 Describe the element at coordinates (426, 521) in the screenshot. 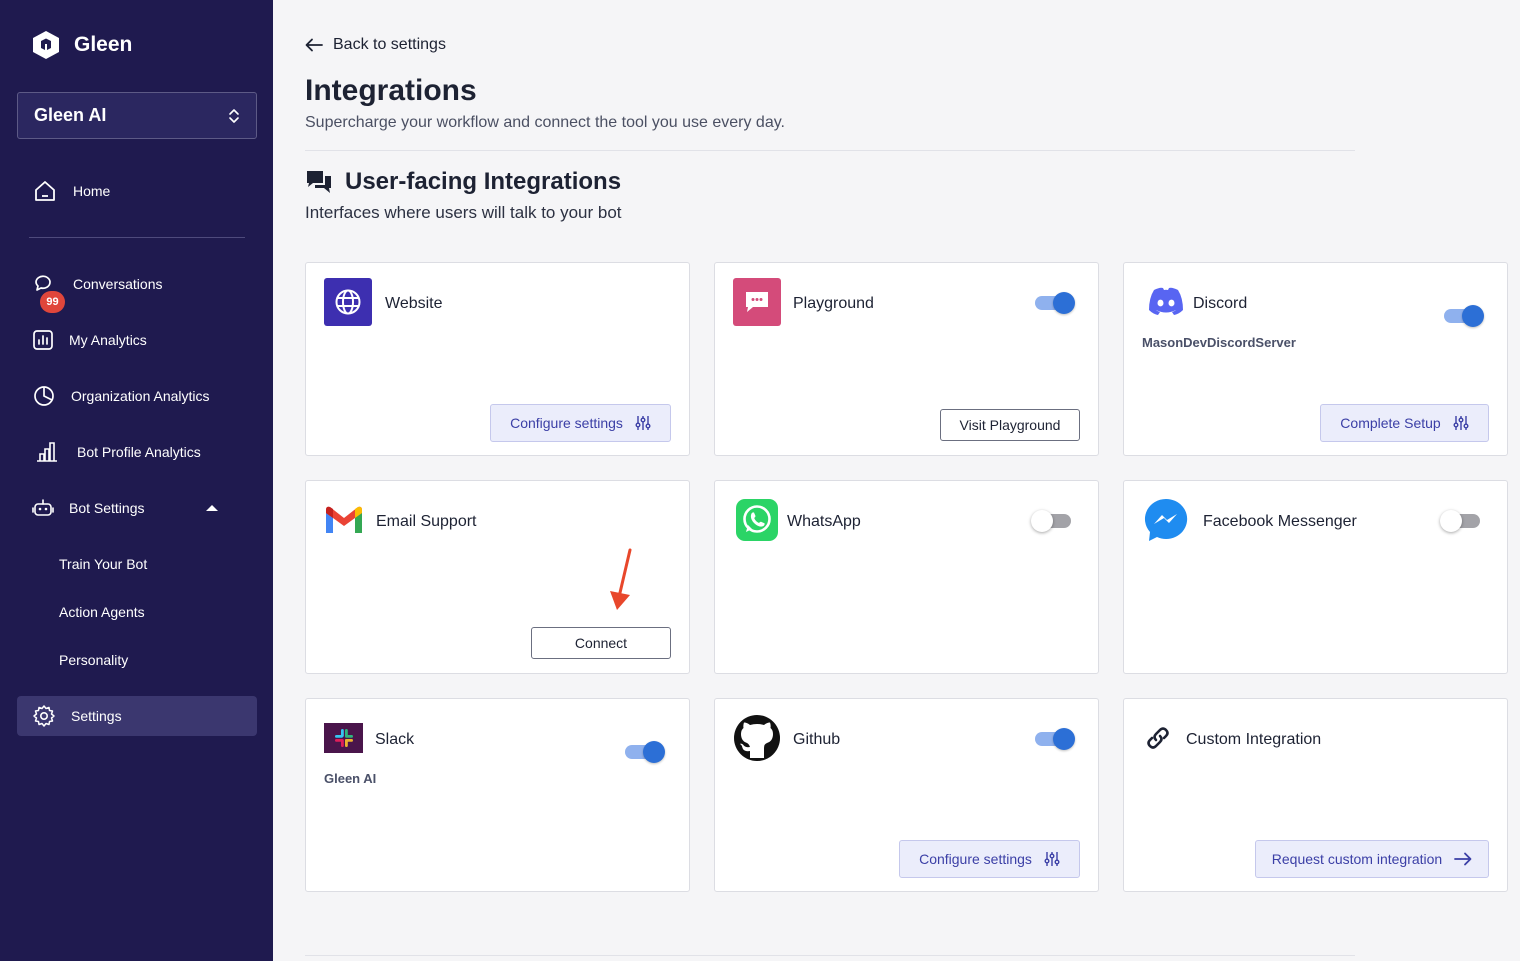

I see `integration-title: Email Support` at that location.